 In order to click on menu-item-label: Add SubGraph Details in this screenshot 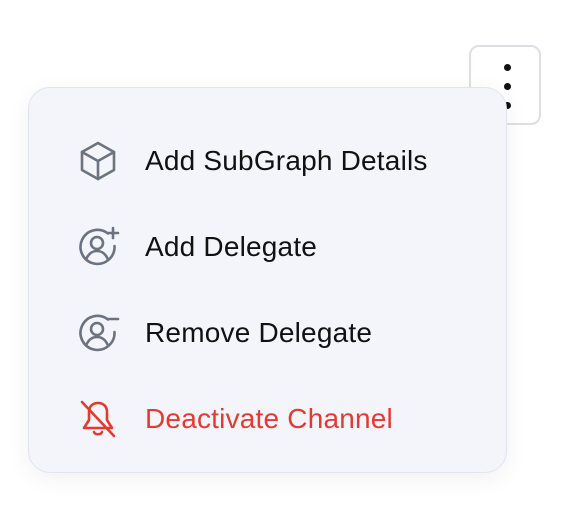, I will do `click(286, 160)`.